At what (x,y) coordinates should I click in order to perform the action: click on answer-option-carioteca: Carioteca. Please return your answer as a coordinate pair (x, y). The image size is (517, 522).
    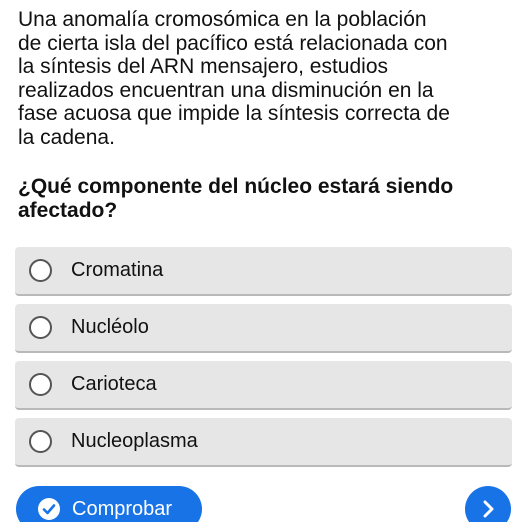
    Looking at the image, I should click on (263, 385).